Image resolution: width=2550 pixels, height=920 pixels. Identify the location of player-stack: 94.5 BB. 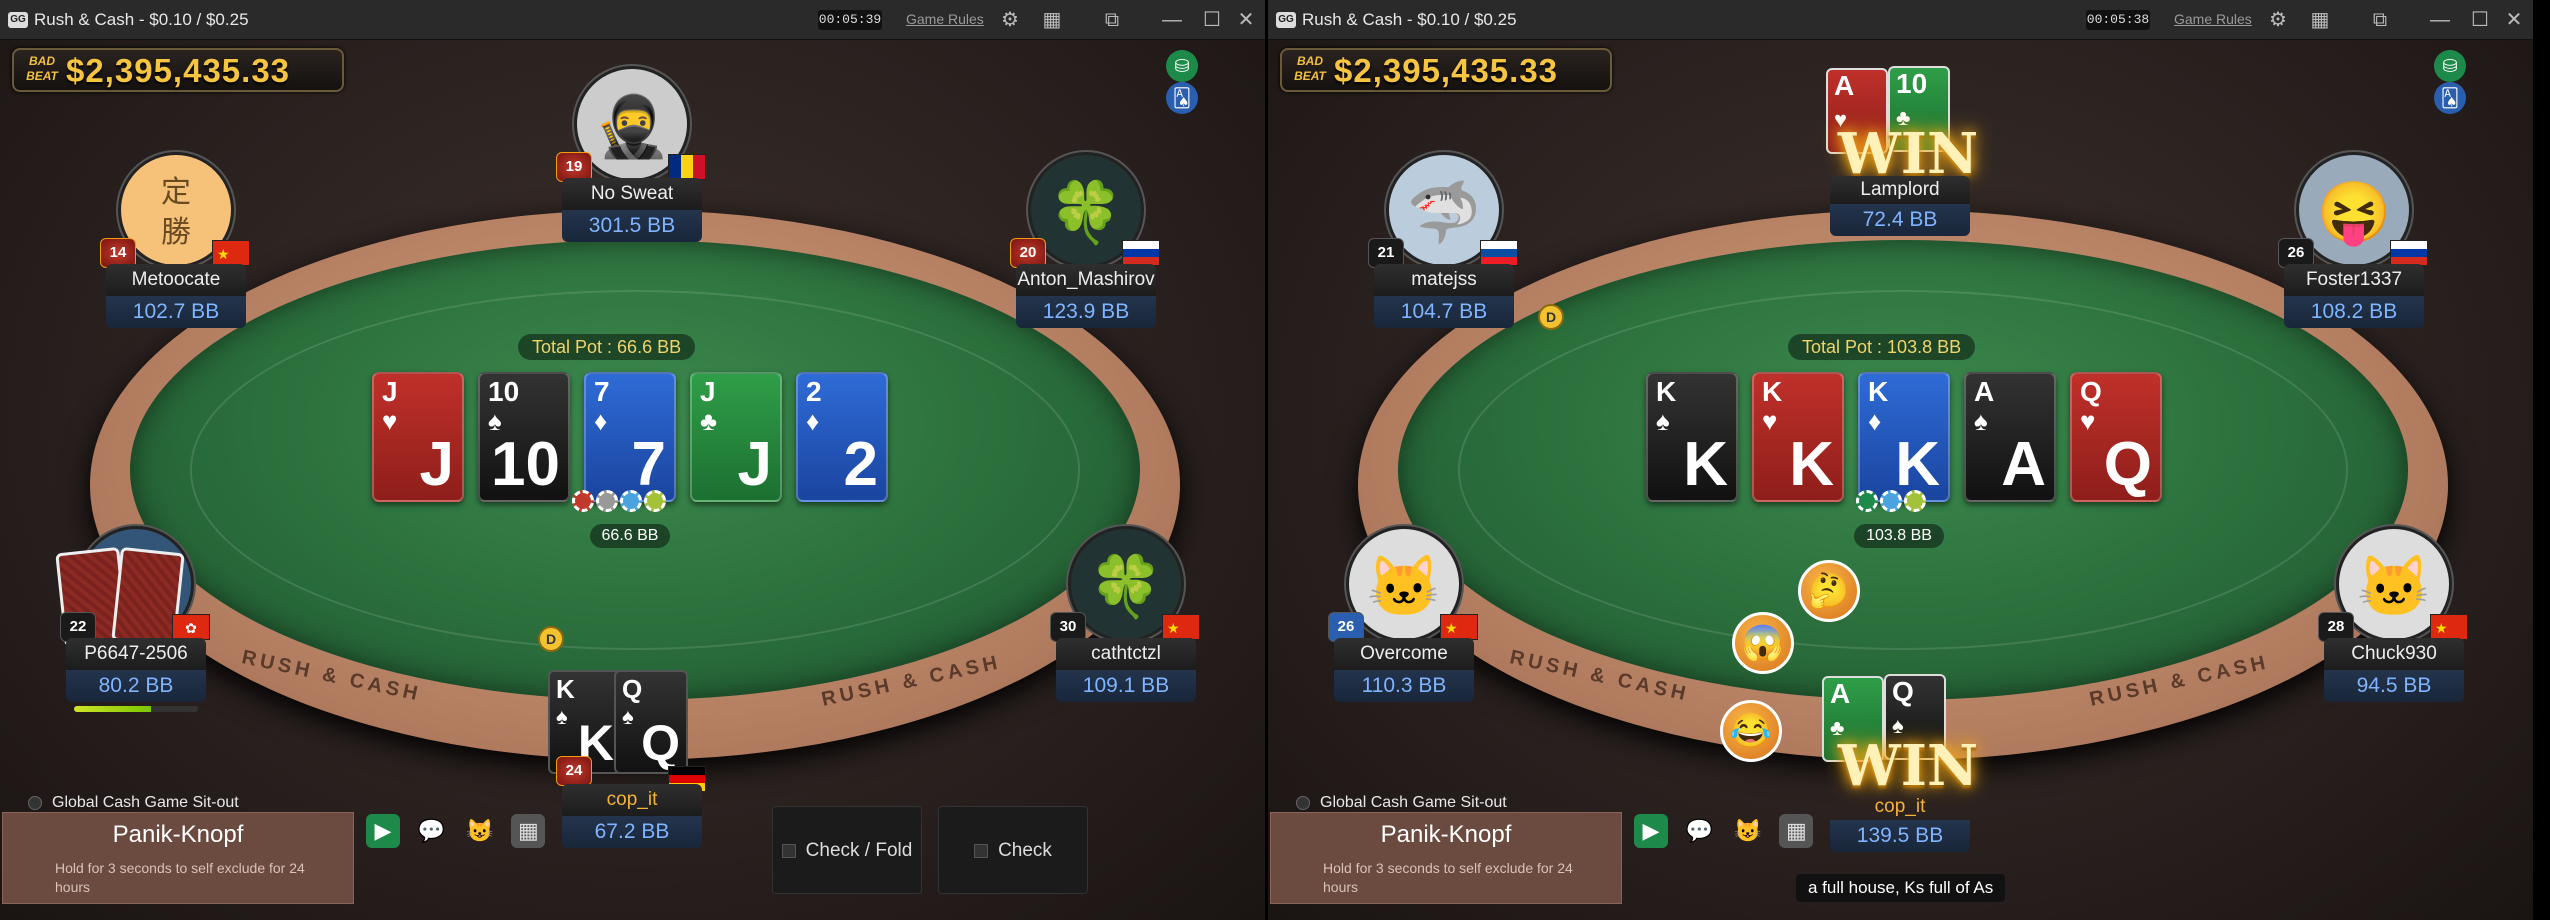
(2394, 686).